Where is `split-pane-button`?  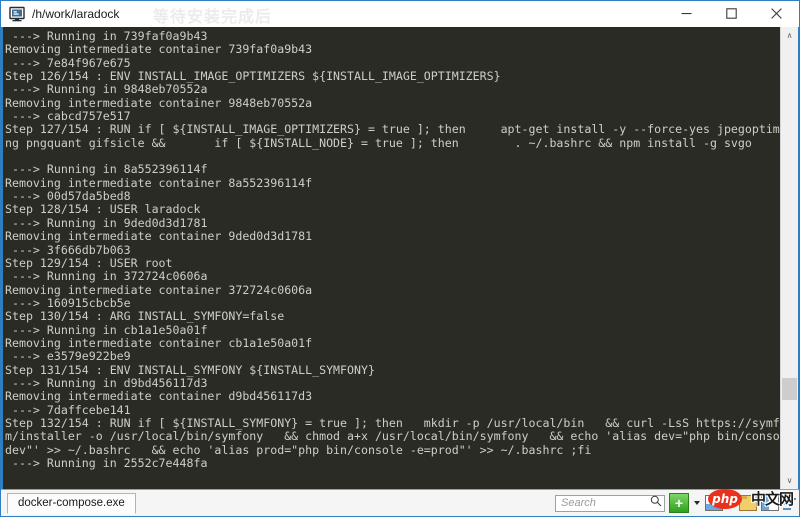
split-pane-button is located at coordinates (714, 503).